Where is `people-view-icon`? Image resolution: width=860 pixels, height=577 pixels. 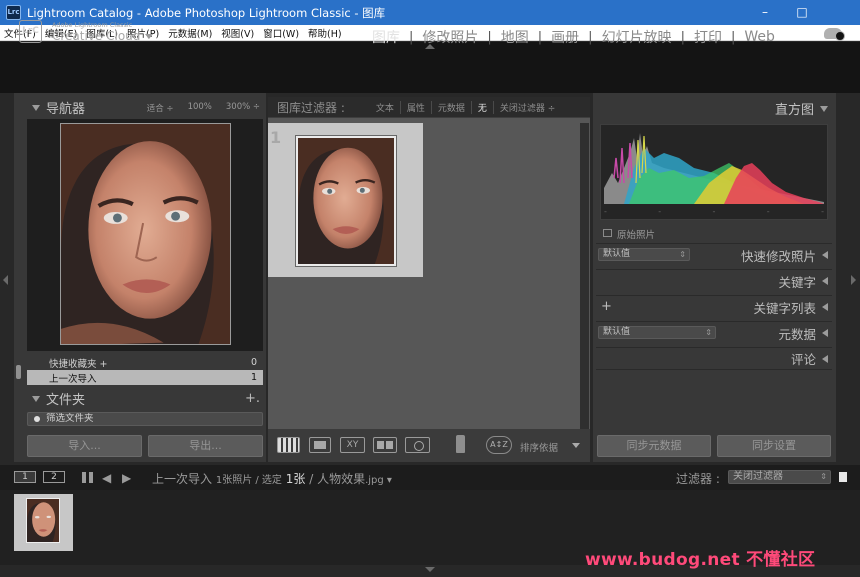 people-view-icon is located at coordinates (417, 445).